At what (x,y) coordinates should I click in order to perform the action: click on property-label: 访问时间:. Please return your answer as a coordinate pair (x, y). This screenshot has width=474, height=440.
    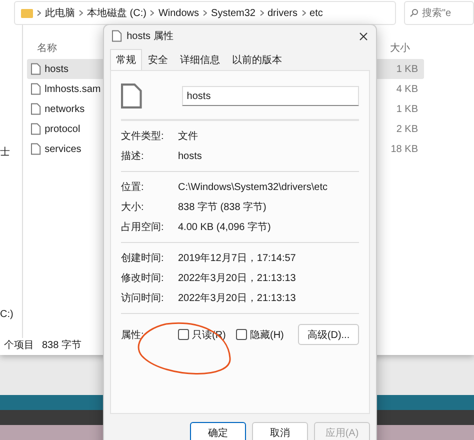
    Looking at the image, I should click on (143, 298).